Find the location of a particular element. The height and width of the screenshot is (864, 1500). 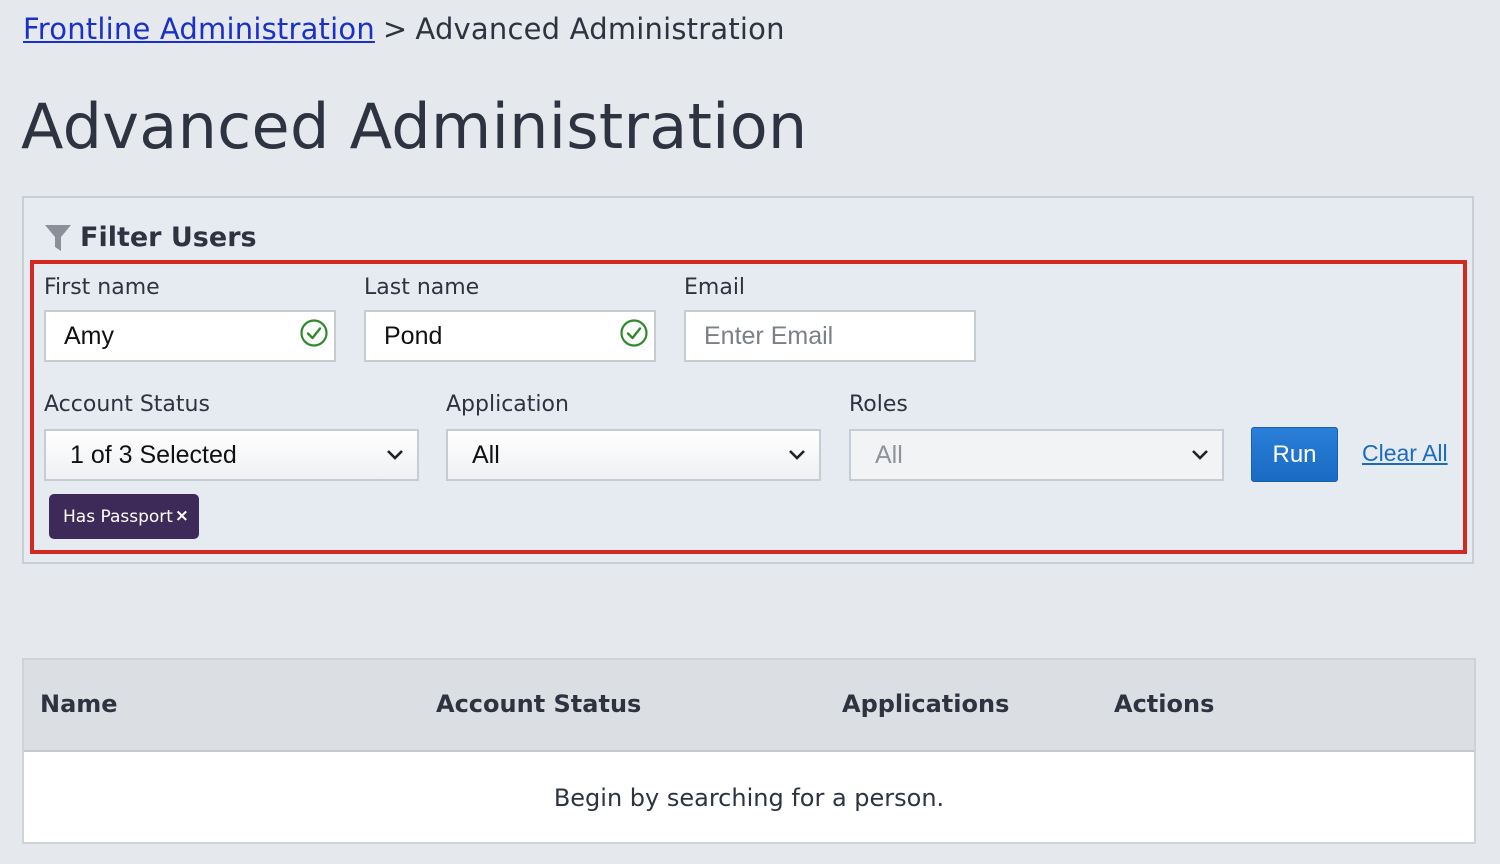

application-value: All is located at coordinates (486, 455).